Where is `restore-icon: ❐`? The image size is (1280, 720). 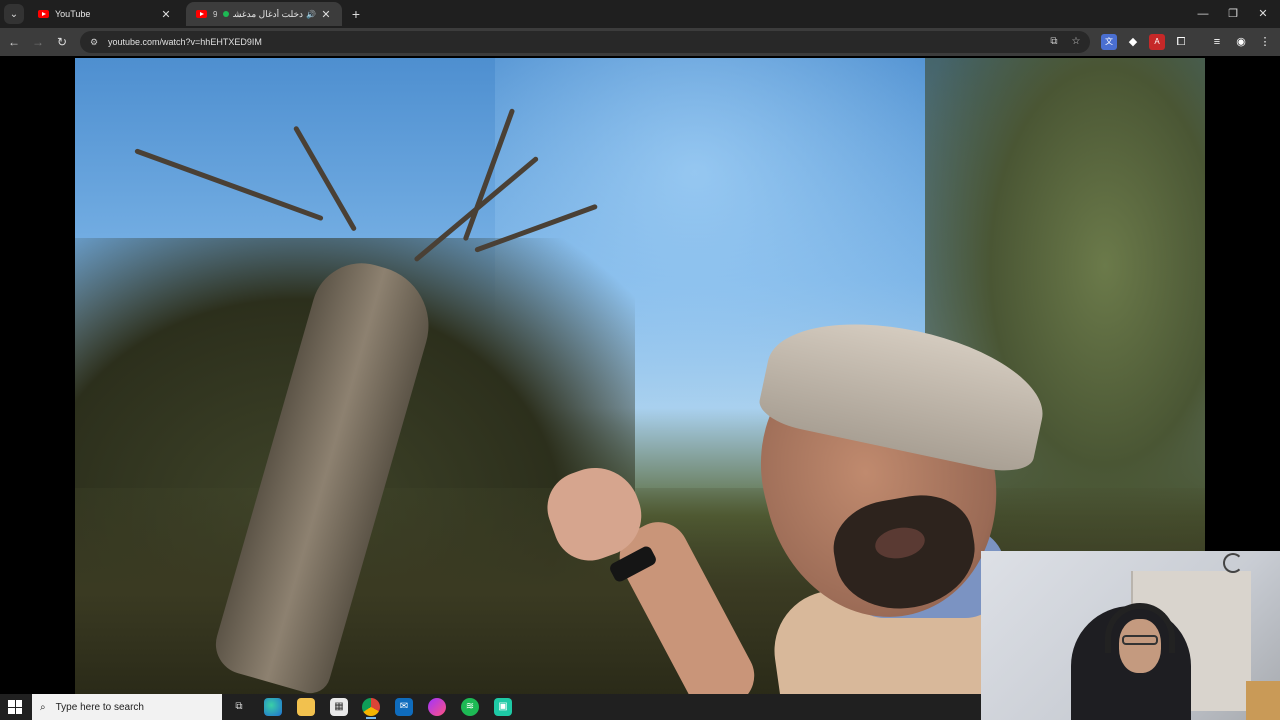
restore-icon: ❐ is located at coordinates (1233, 14).